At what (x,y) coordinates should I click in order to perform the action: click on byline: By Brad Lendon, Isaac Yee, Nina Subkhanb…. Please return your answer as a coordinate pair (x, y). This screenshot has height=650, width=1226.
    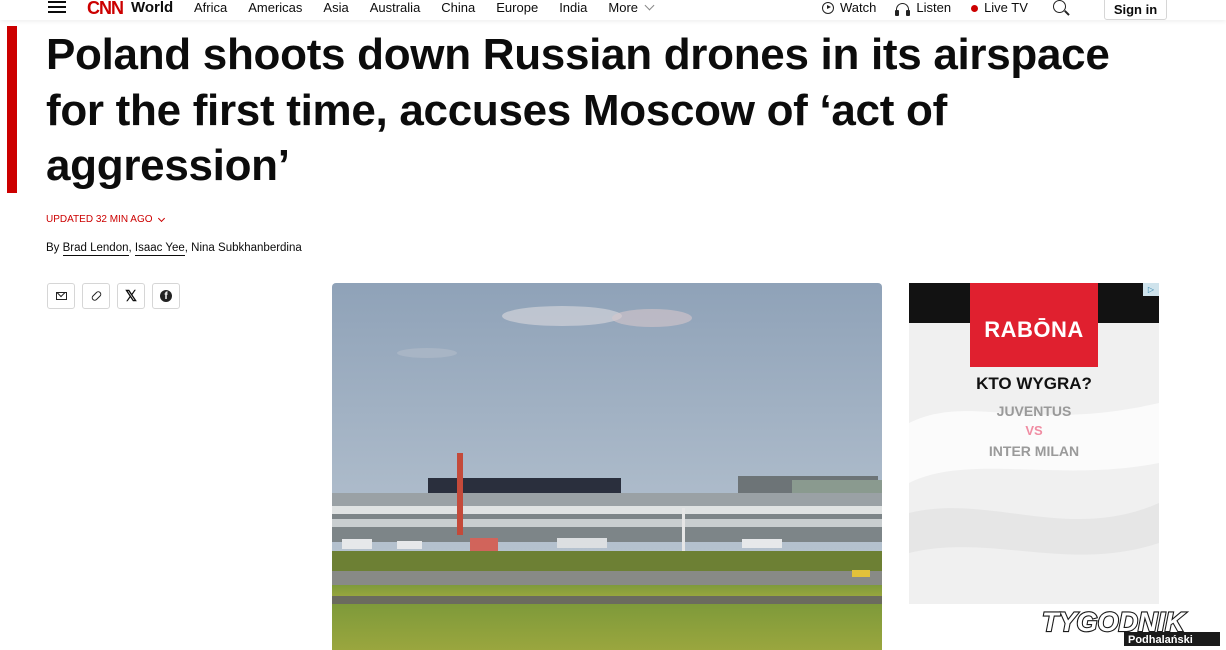
    Looking at the image, I should click on (174, 249).